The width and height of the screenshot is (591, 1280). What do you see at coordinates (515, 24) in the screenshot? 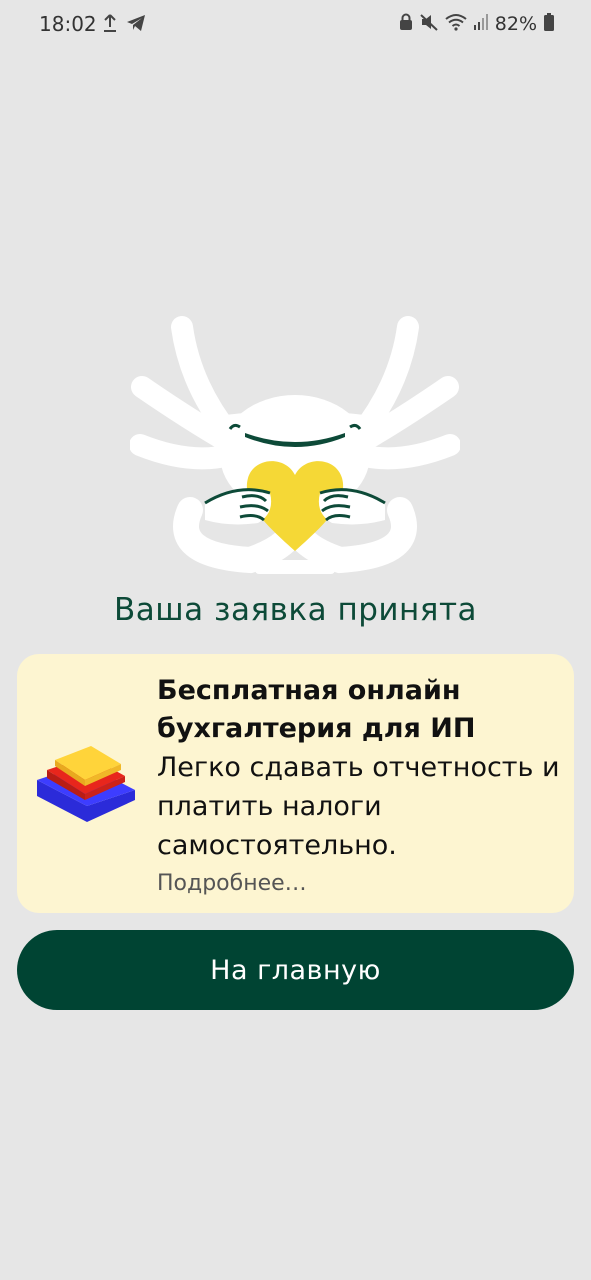
I see `battery-percent: 82%` at bounding box center [515, 24].